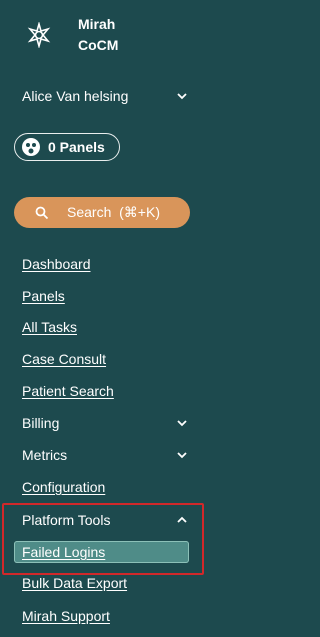 This screenshot has height=637, width=320. Describe the element at coordinates (56, 264) in the screenshot. I see `nav-label-dashboard: Dashboard` at that location.